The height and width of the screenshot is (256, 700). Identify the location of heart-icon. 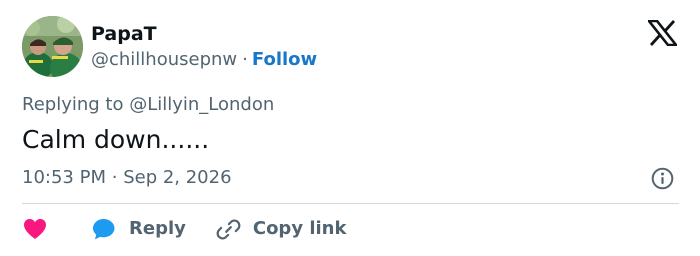
(35, 229).